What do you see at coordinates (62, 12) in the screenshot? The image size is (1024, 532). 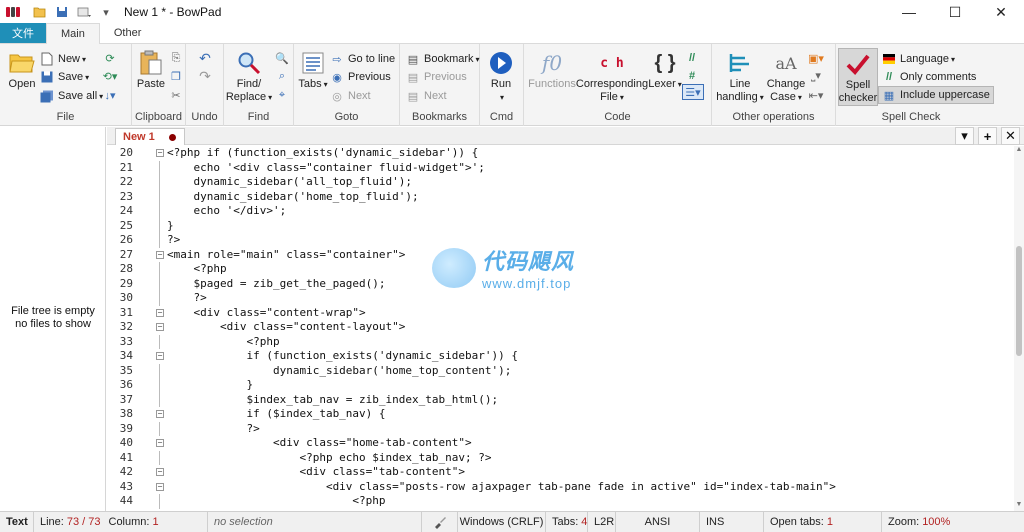 I see `save-disk-icon` at bounding box center [62, 12].